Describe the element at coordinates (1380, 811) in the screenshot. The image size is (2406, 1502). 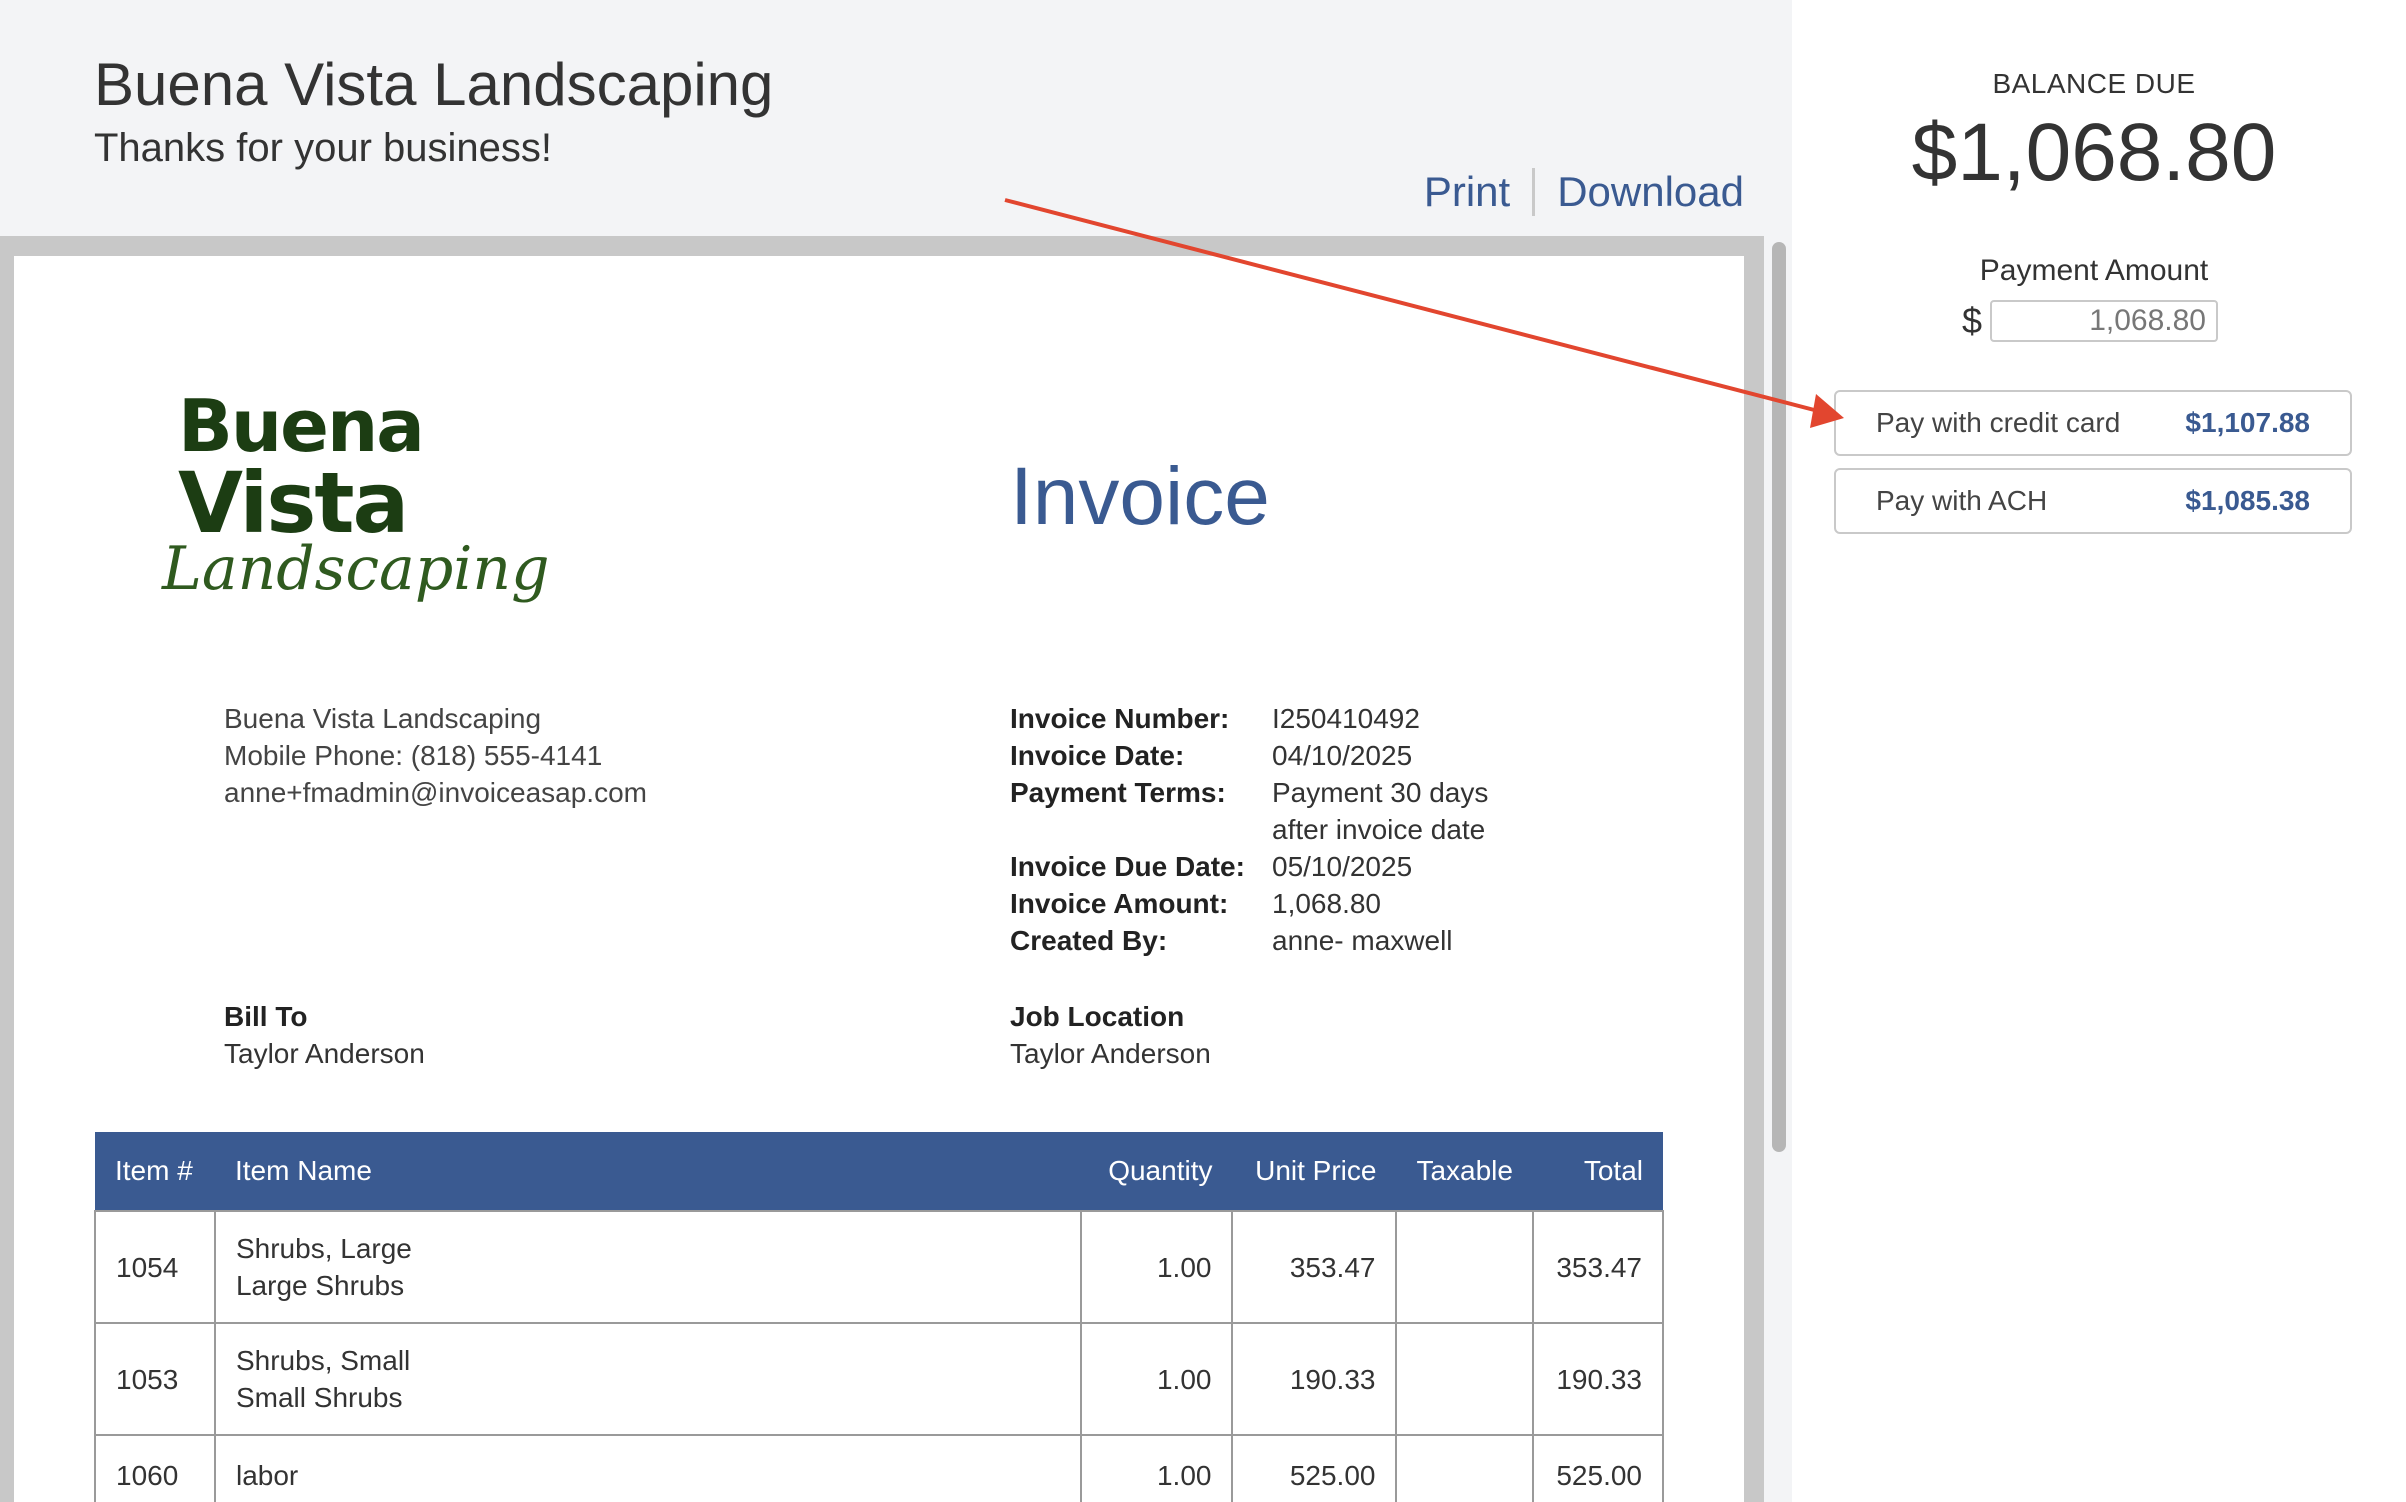
I see `payment-terms-value: Payment 30 days after invoice date` at that location.